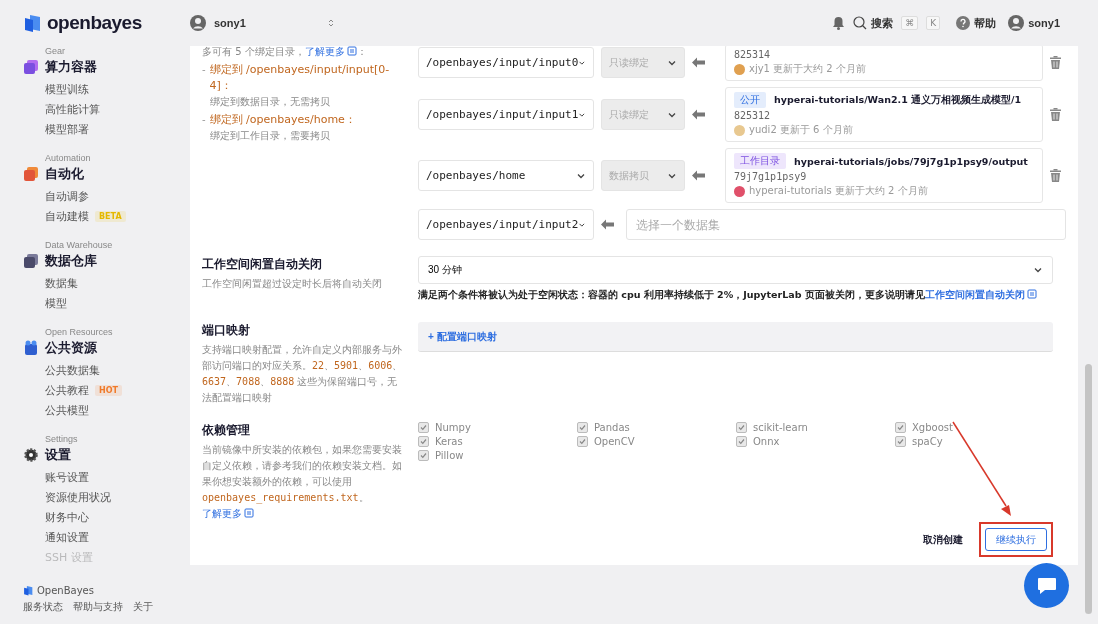  I want to click on help-button: 帮助, so click(976, 23).